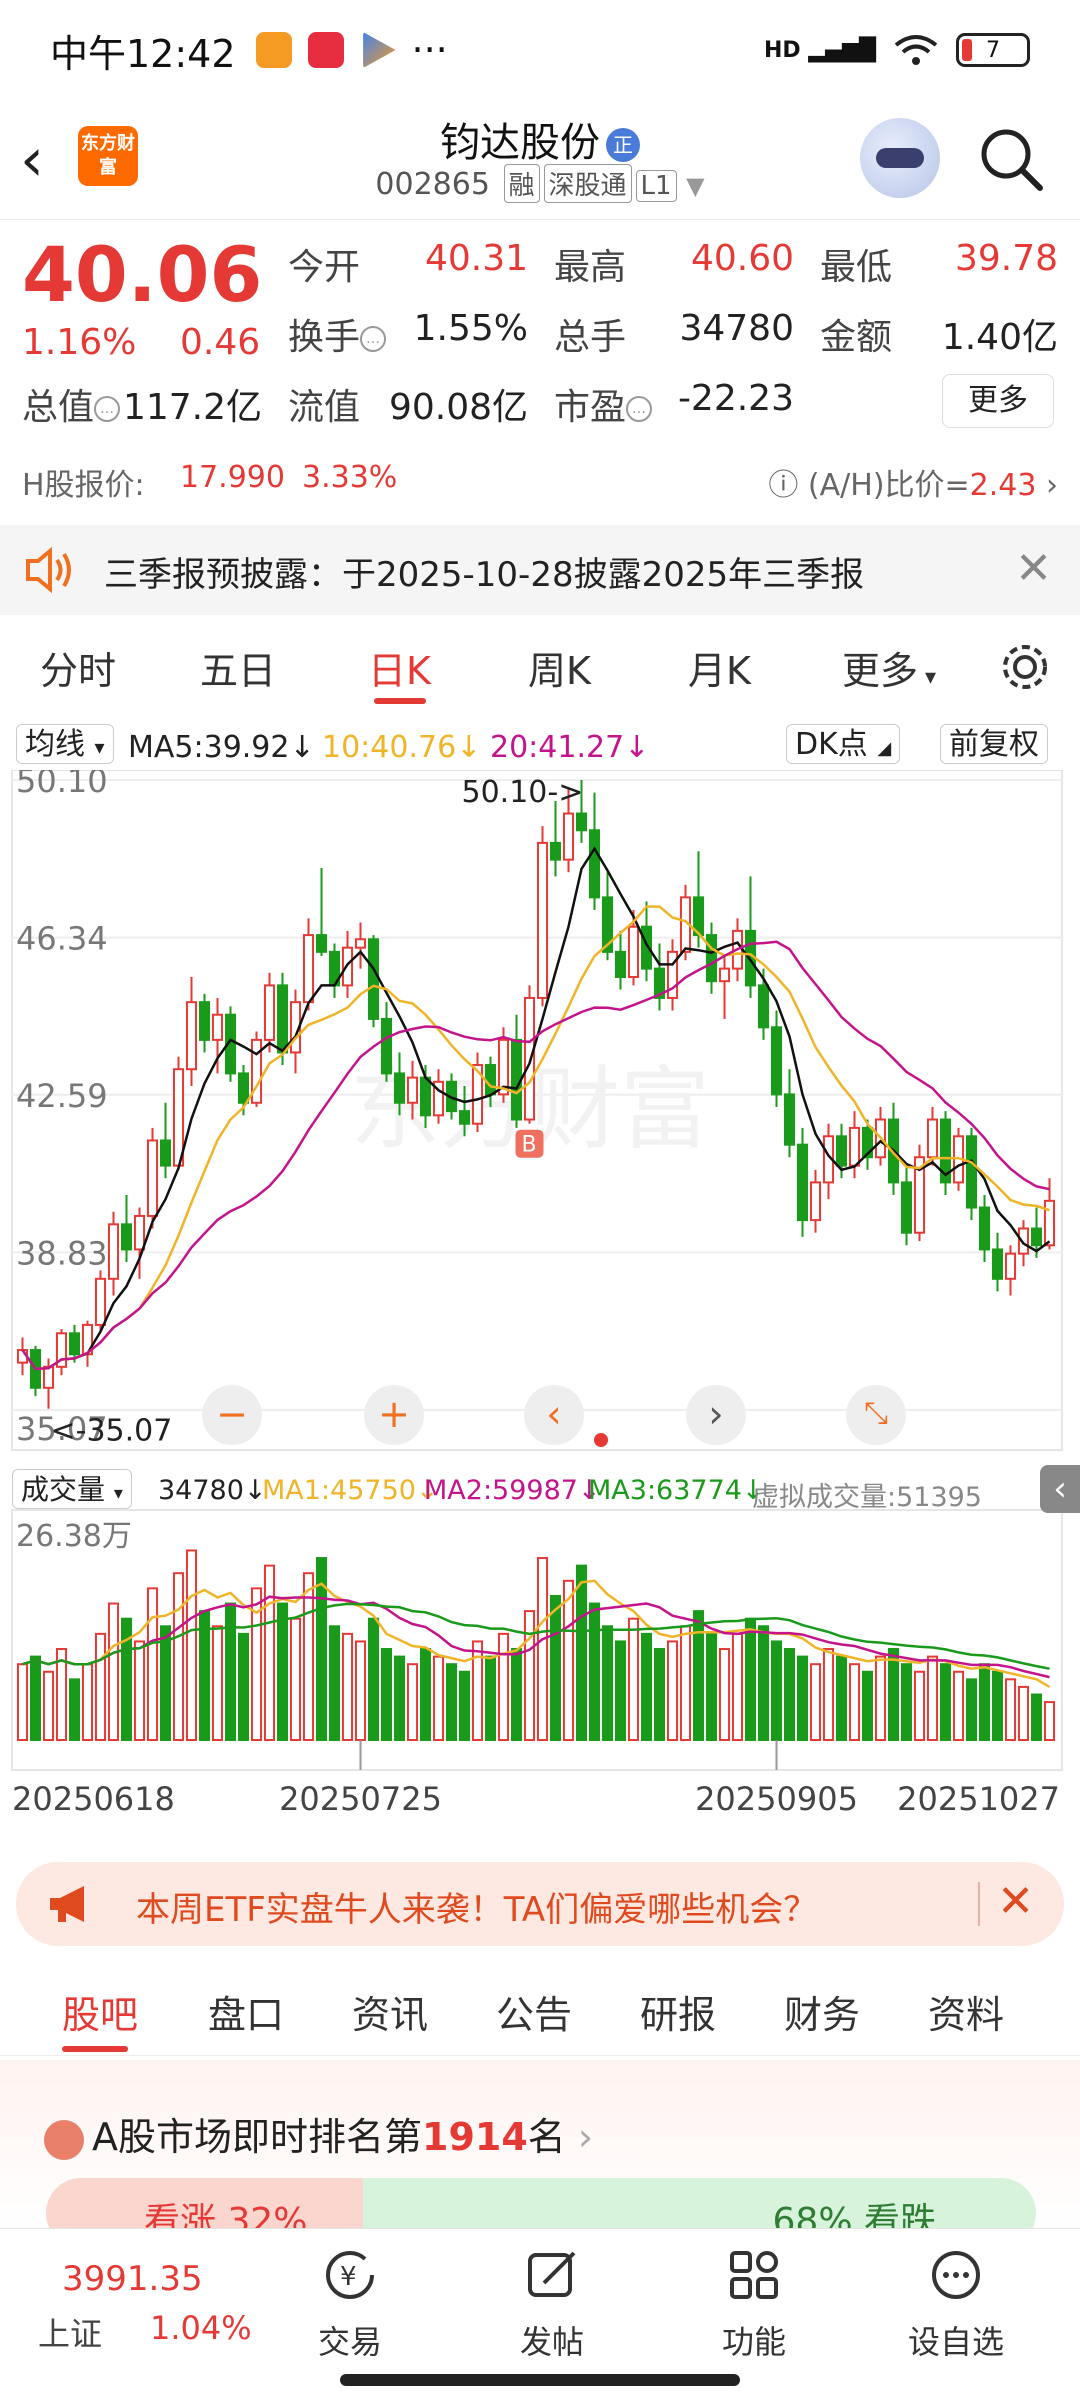  I want to click on scroll-left-button: ‹, so click(554, 1415).